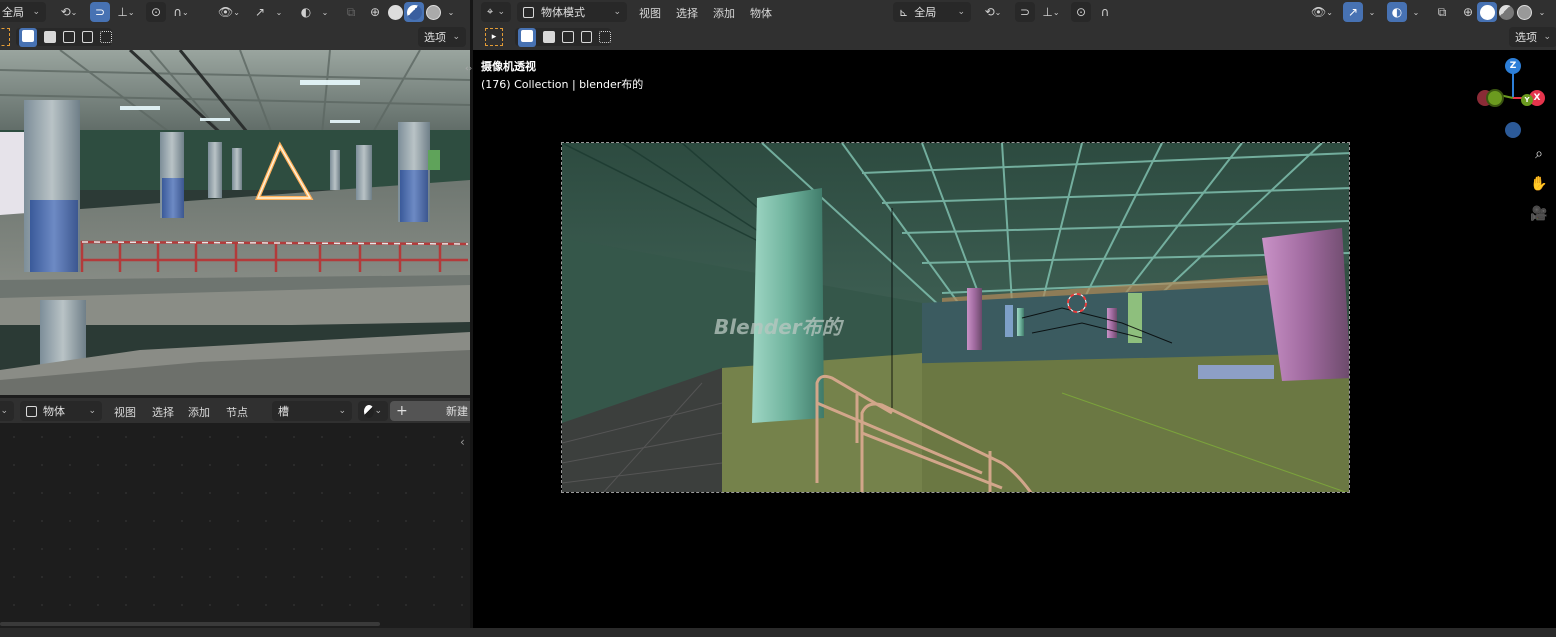  I want to click on gizmo-neg-z-axis, so click(1513, 130).